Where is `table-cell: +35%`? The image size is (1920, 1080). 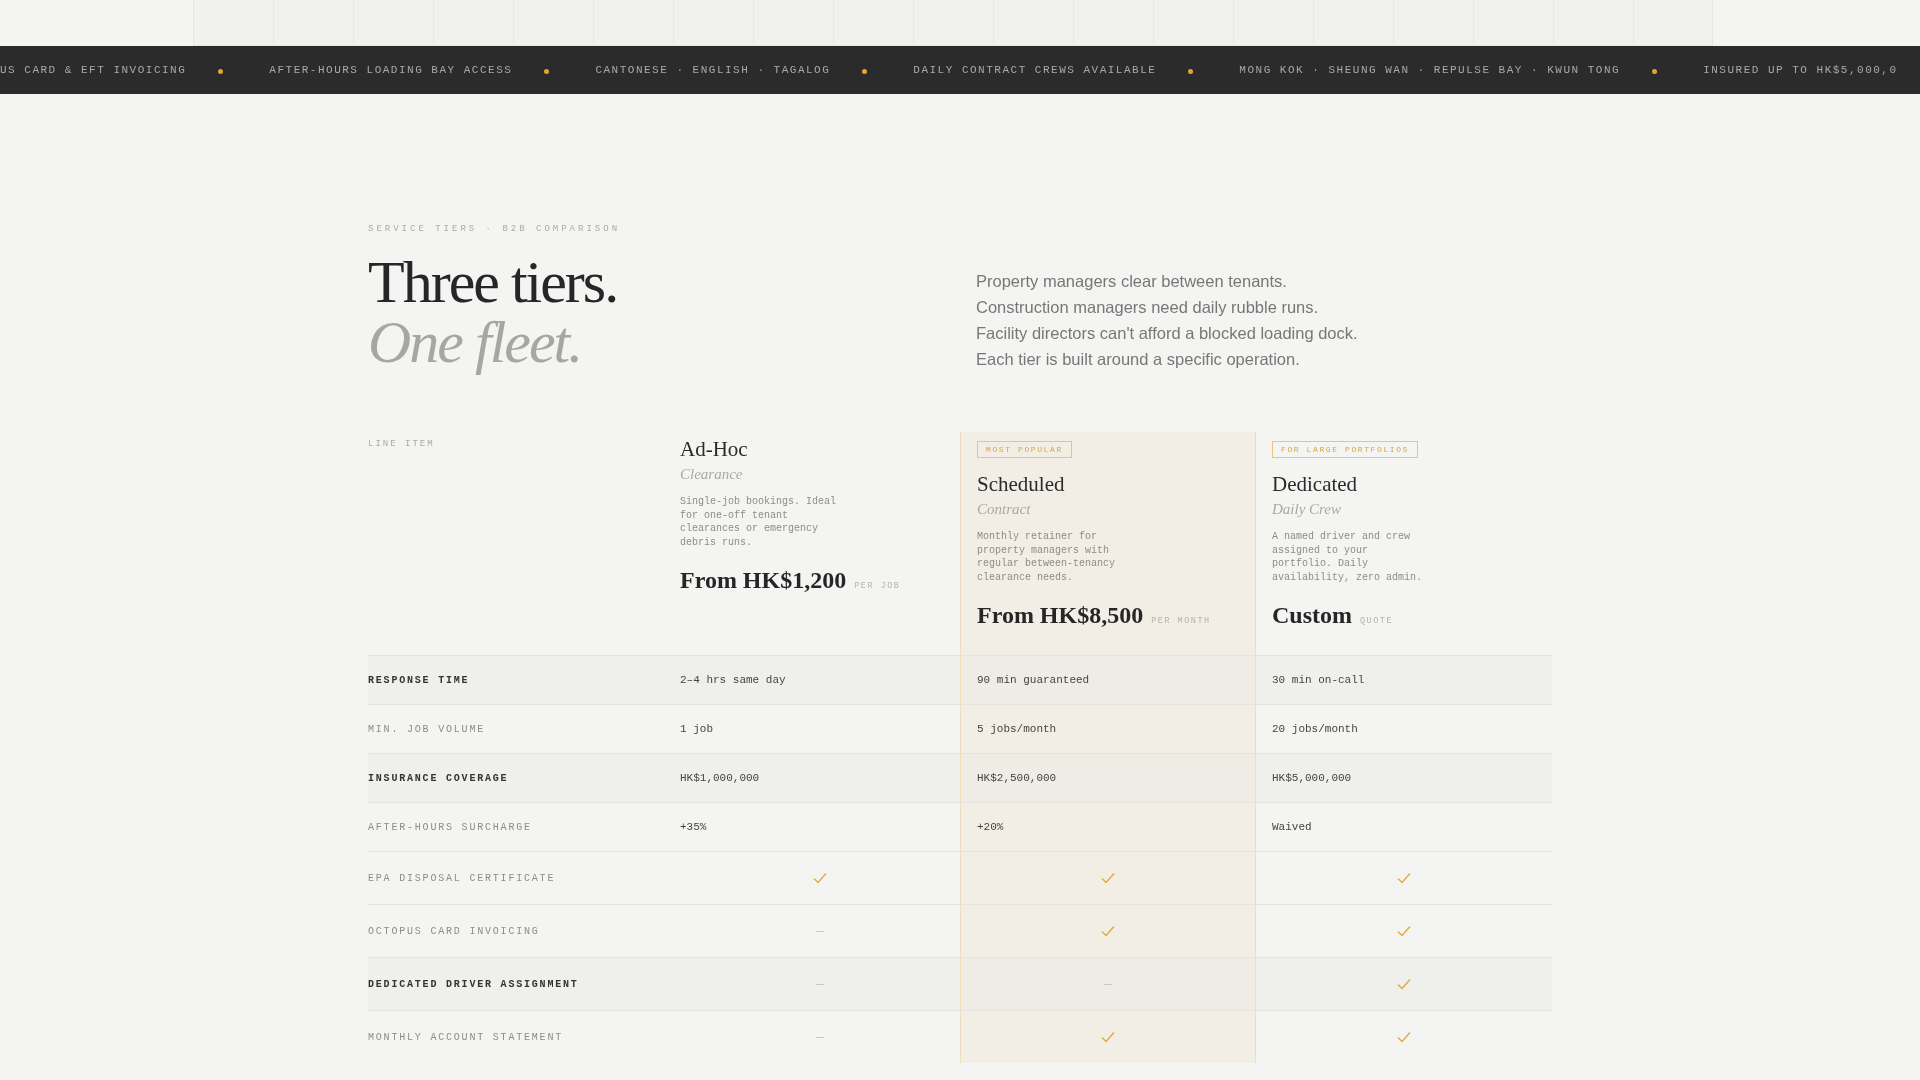 table-cell: +35% is located at coordinates (693, 827).